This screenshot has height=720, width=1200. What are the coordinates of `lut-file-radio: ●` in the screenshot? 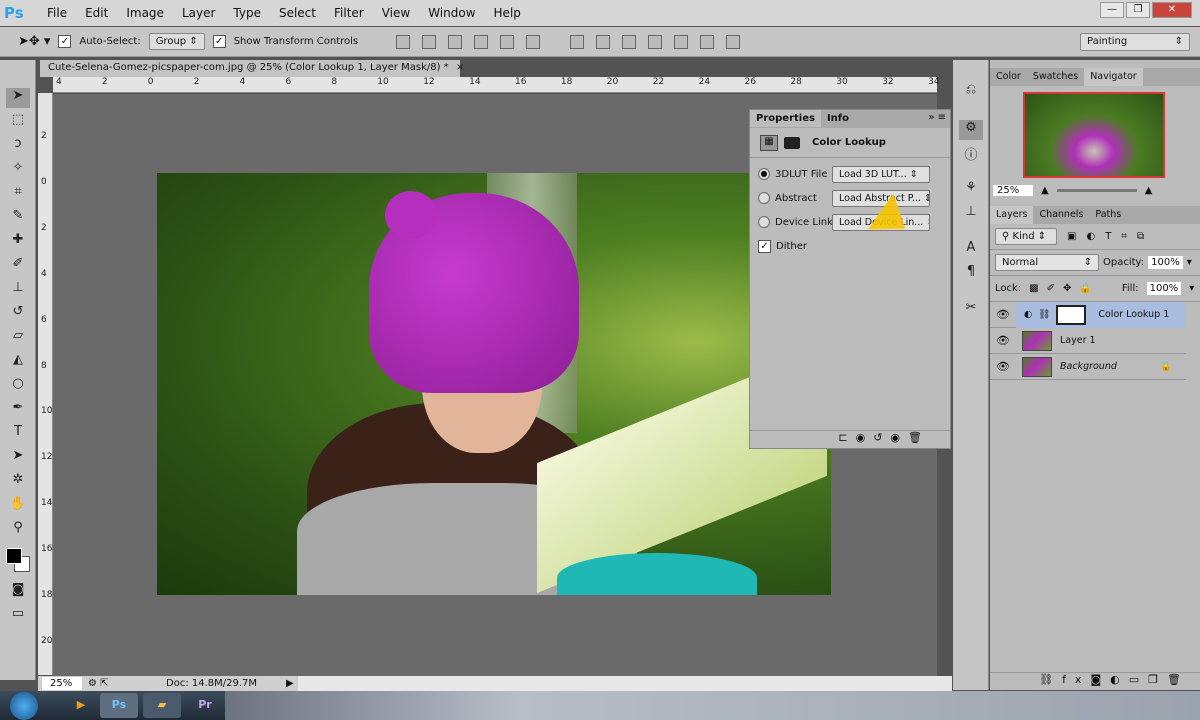 It's located at (764, 174).